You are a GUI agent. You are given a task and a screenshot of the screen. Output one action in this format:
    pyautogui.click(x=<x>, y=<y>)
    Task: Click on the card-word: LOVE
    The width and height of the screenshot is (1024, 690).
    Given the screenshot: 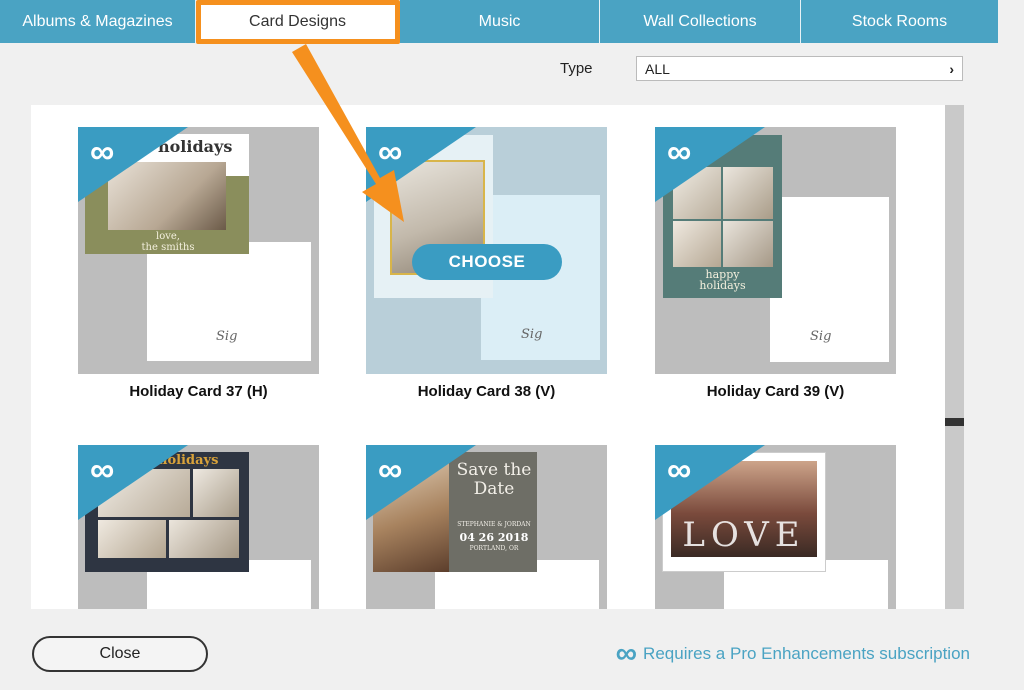 What is the action you would take?
    pyautogui.click(x=744, y=535)
    